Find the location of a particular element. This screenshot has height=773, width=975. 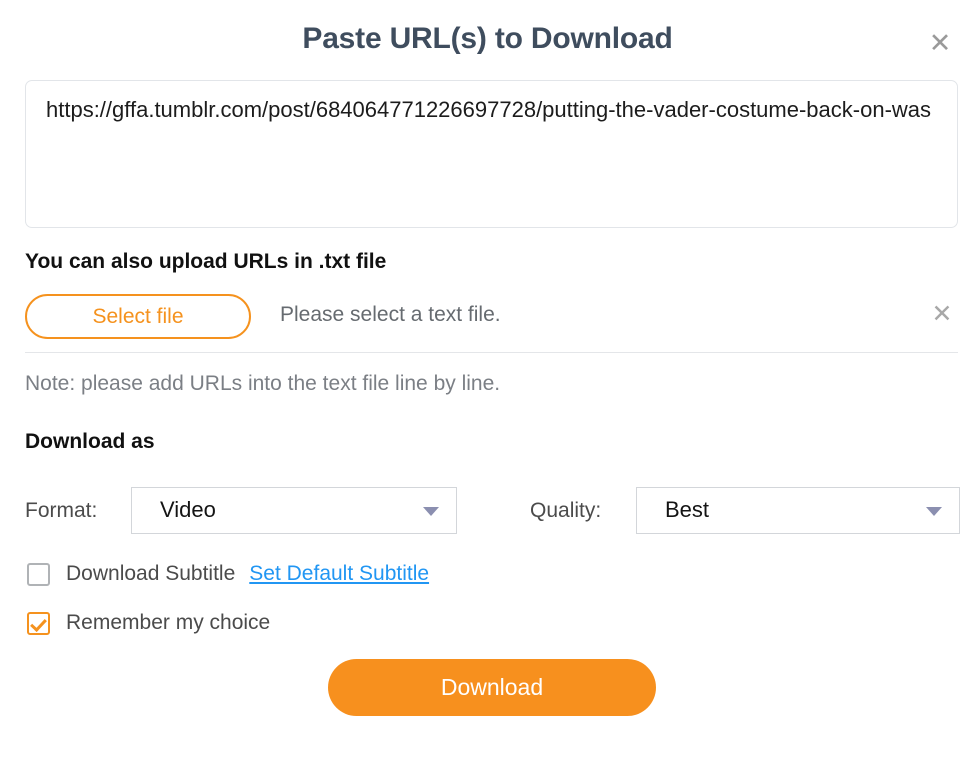

format-label: Format: is located at coordinates (61, 510).